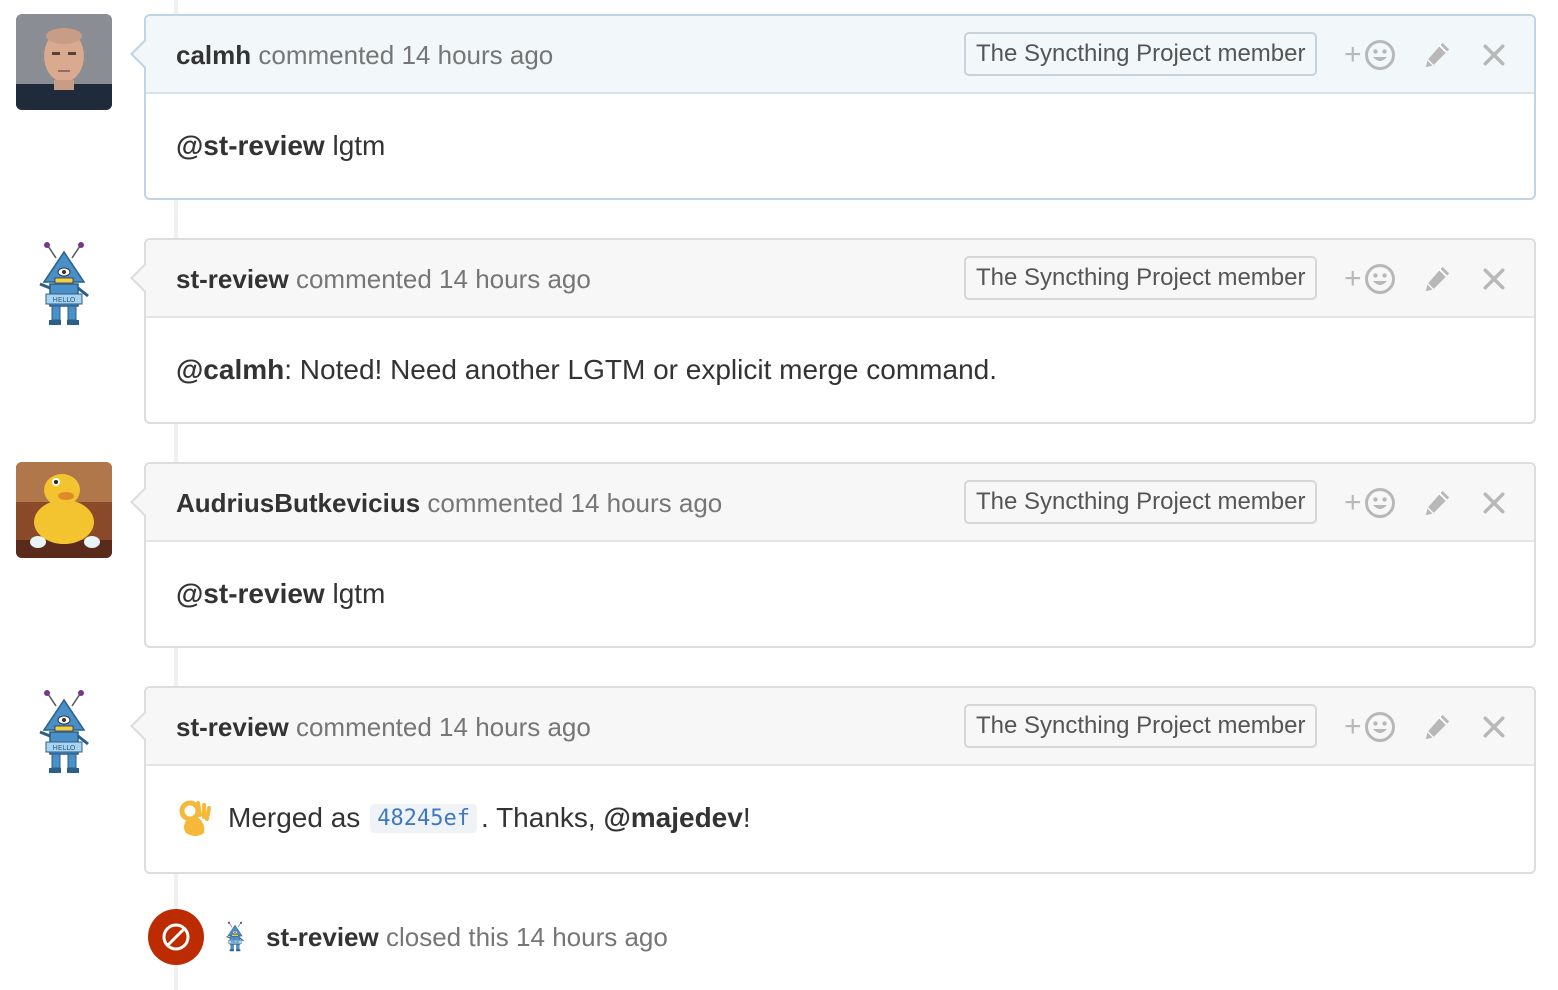  Describe the element at coordinates (298, 503) in the screenshot. I see `author-link: AudriusButkevicius` at that location.